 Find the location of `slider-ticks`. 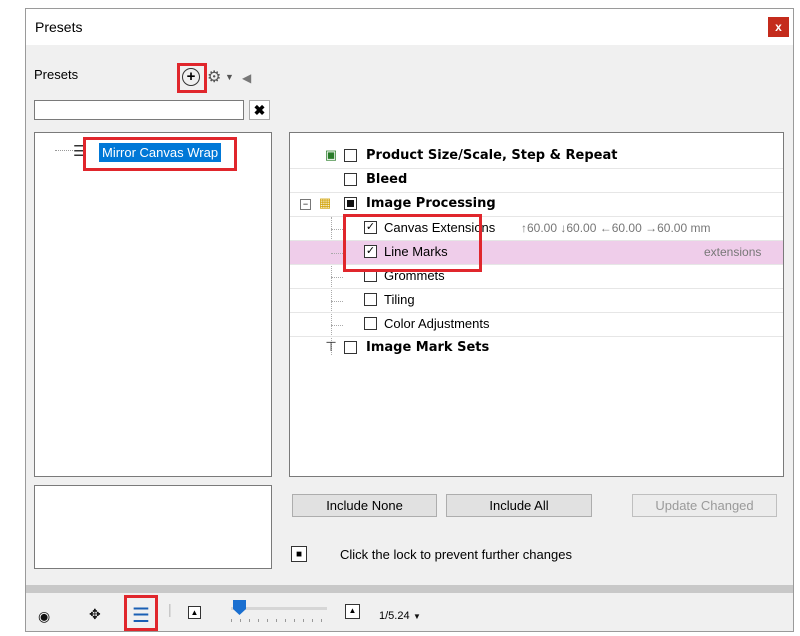

slider-ticks is located at coordinates (279, 620).